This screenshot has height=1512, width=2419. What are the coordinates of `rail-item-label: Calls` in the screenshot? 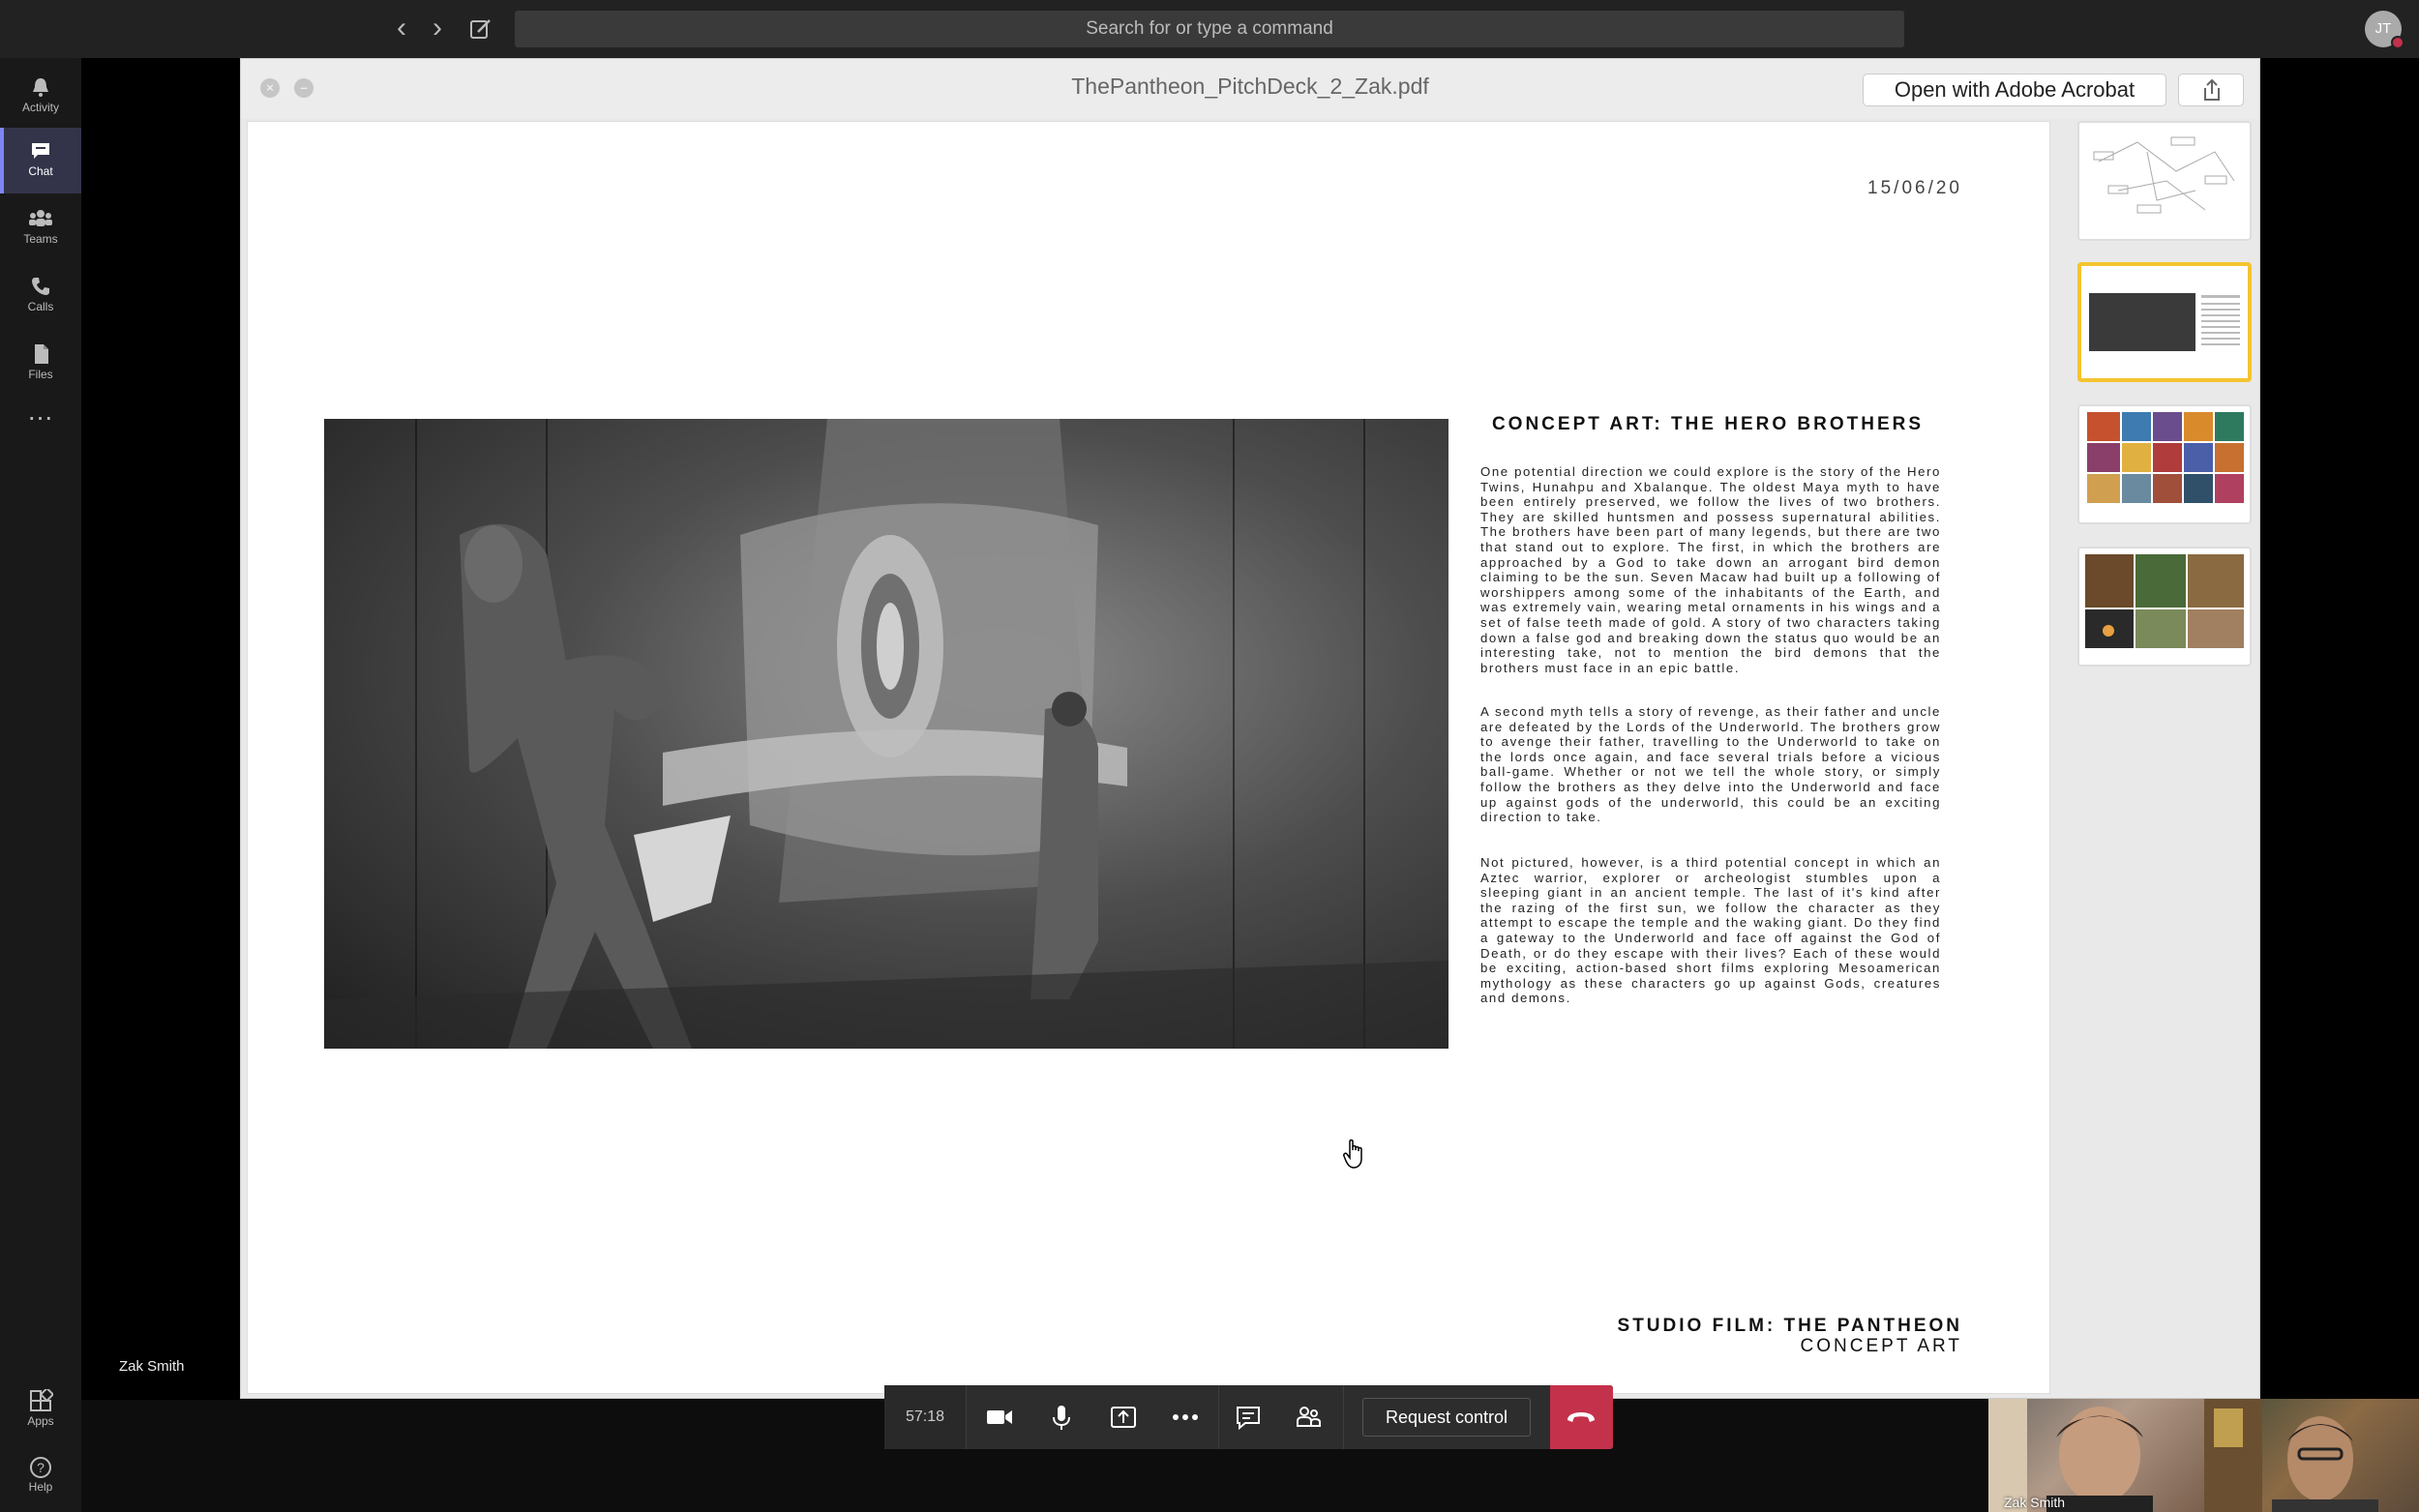 It's located at (41, 306).